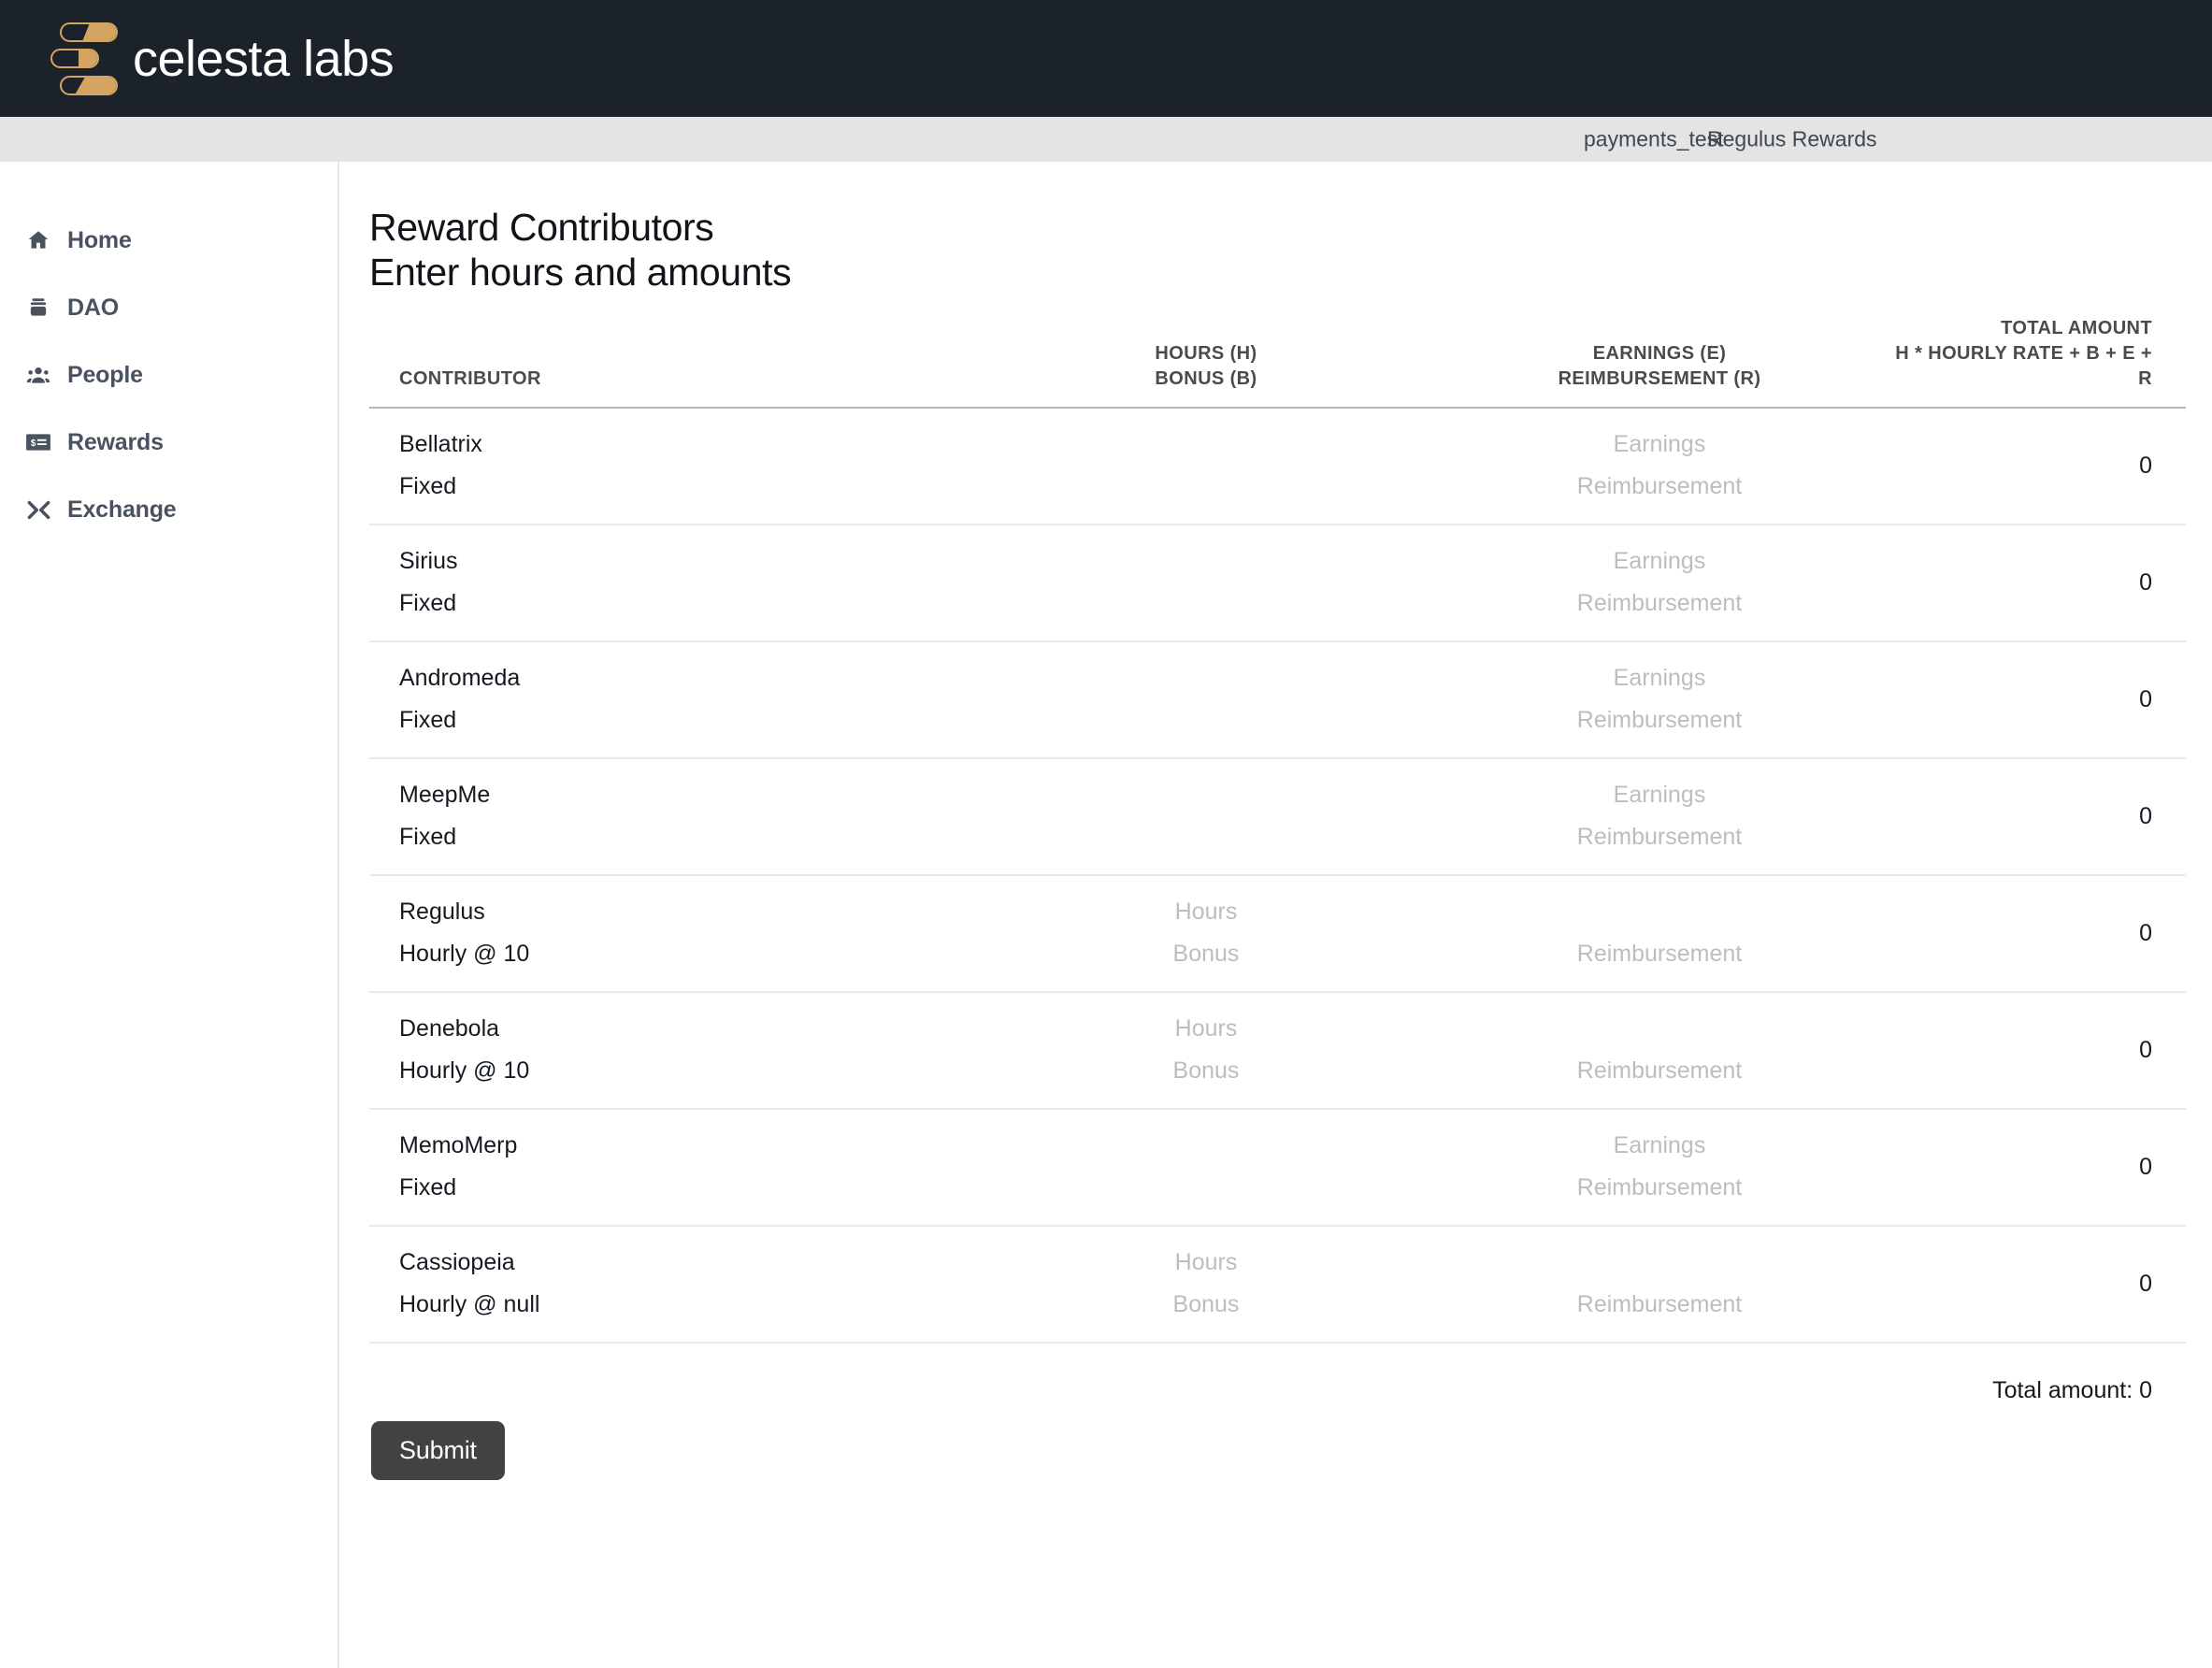  I want to click on cell-contributor: Andromeda Fixed, so click(677, 699).